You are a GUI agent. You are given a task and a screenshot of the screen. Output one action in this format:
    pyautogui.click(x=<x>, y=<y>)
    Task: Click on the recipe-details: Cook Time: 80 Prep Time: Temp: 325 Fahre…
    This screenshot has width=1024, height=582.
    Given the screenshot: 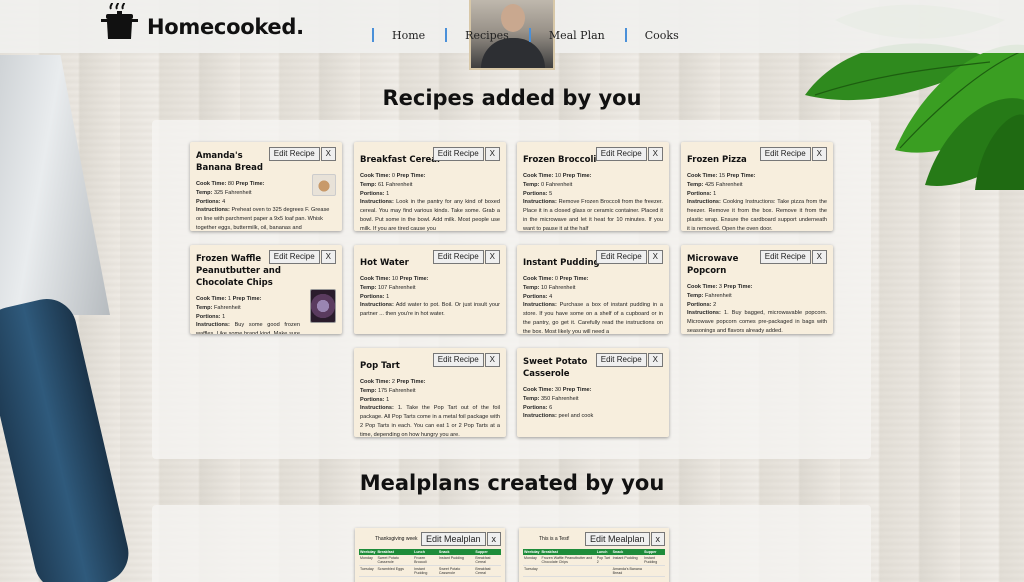 What is the action you would take?
    pyautogui.click(x=248, y=193)
    